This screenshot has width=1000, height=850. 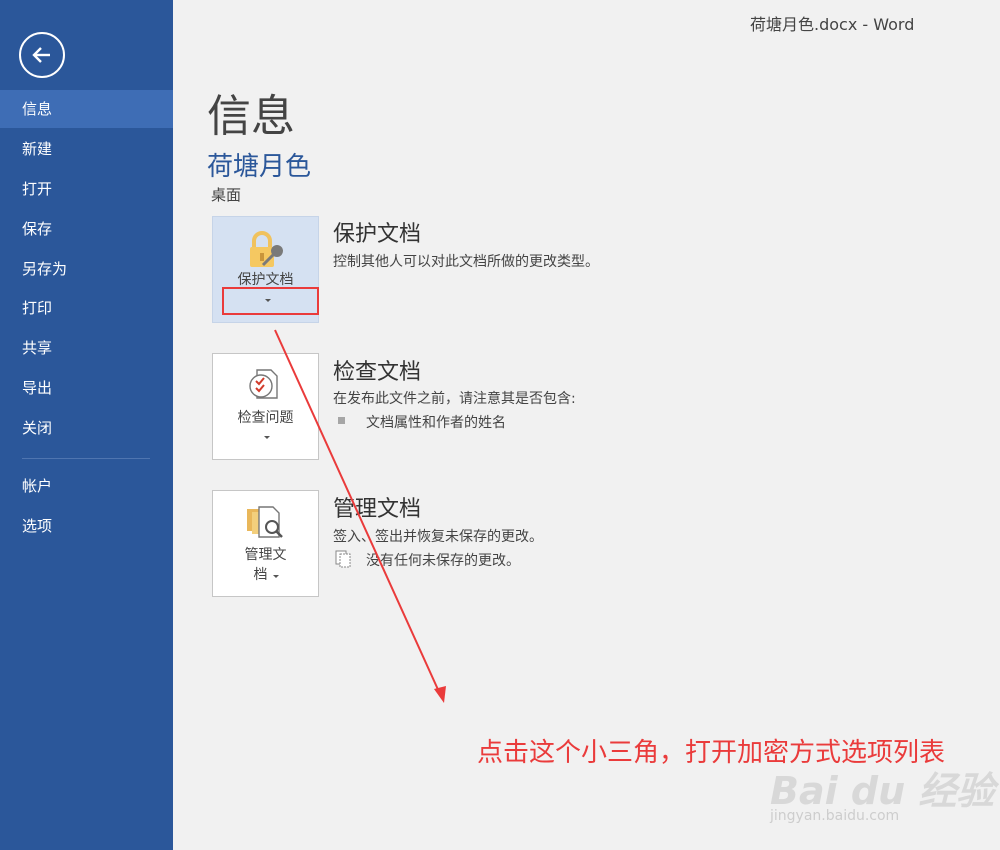 What do you see at coordinates (835, 816) in the screenshot?
I see `watermark-url: jingyan.baidu.com` at bounding box center [835, 816].